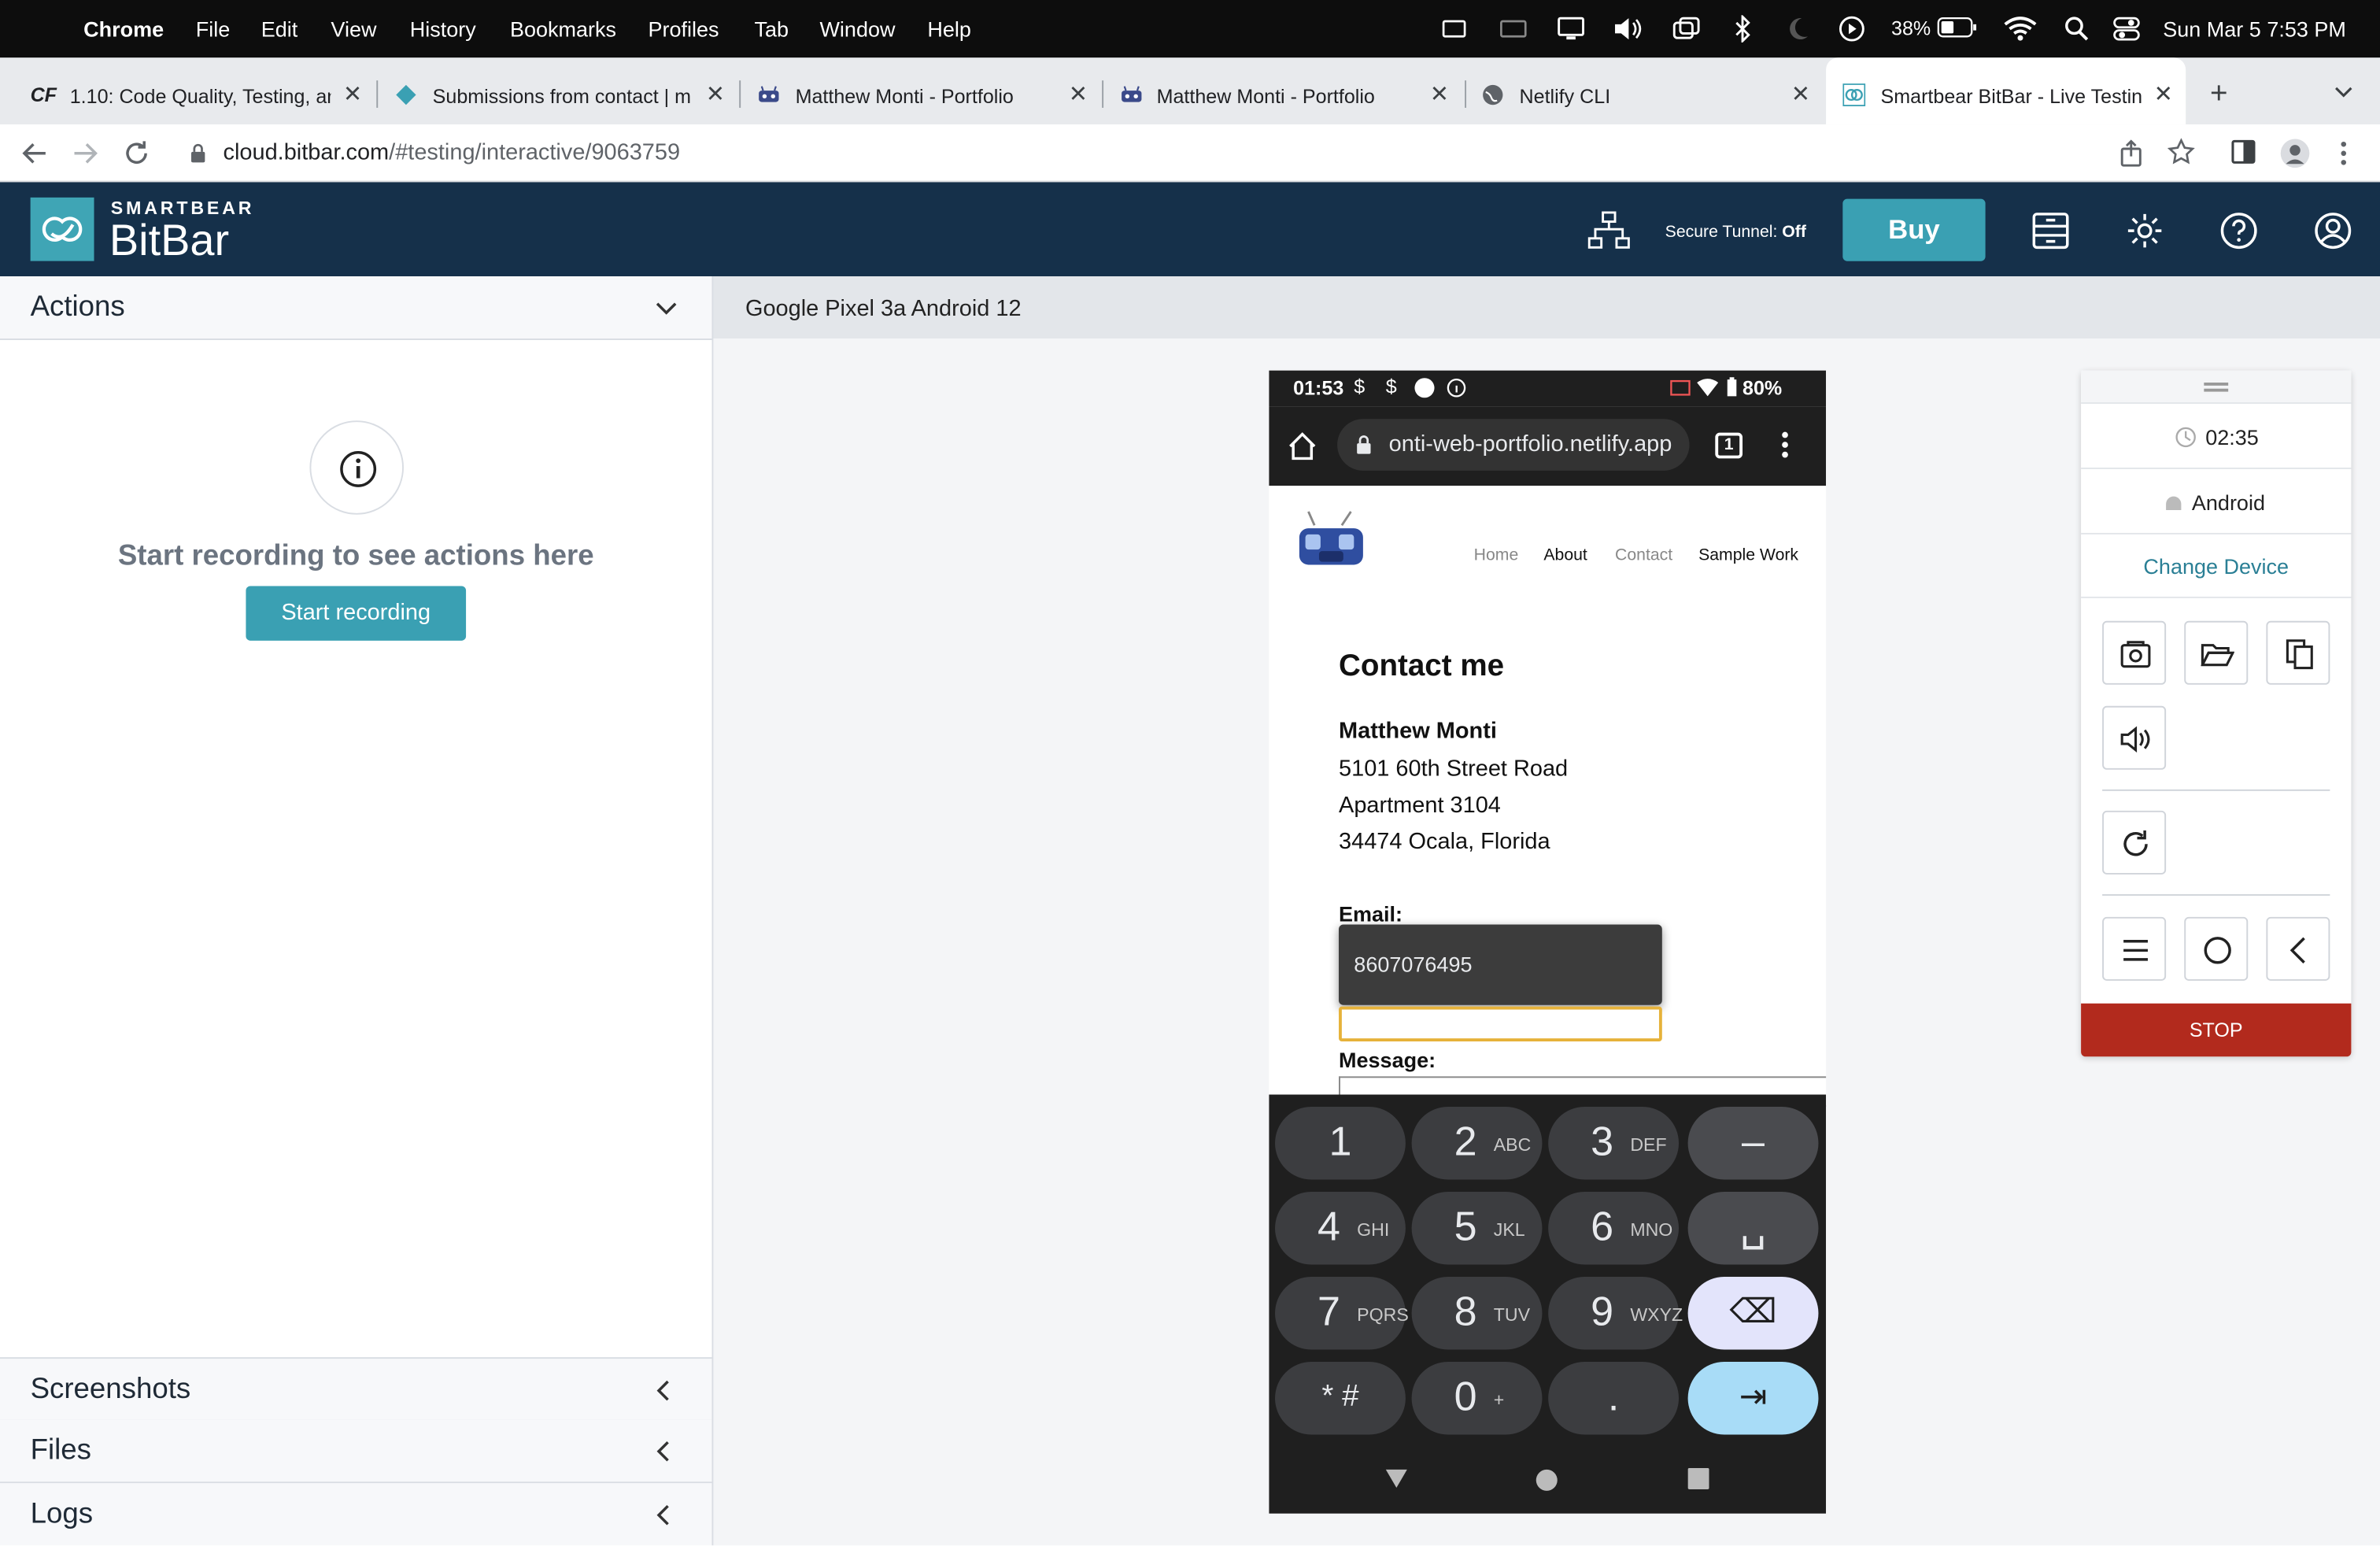  What do you see at coordinates (279, 29) in the screenshot?
I see `menu-edit: Edit` at bounding box center [279, 29].